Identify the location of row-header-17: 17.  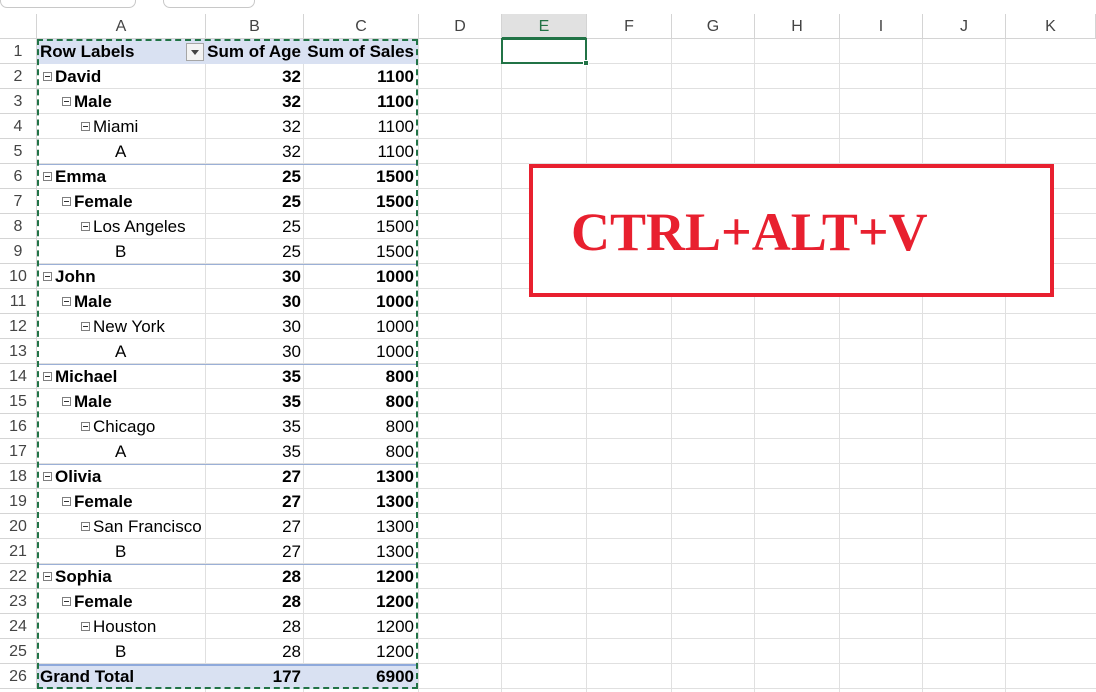
(18, 451).